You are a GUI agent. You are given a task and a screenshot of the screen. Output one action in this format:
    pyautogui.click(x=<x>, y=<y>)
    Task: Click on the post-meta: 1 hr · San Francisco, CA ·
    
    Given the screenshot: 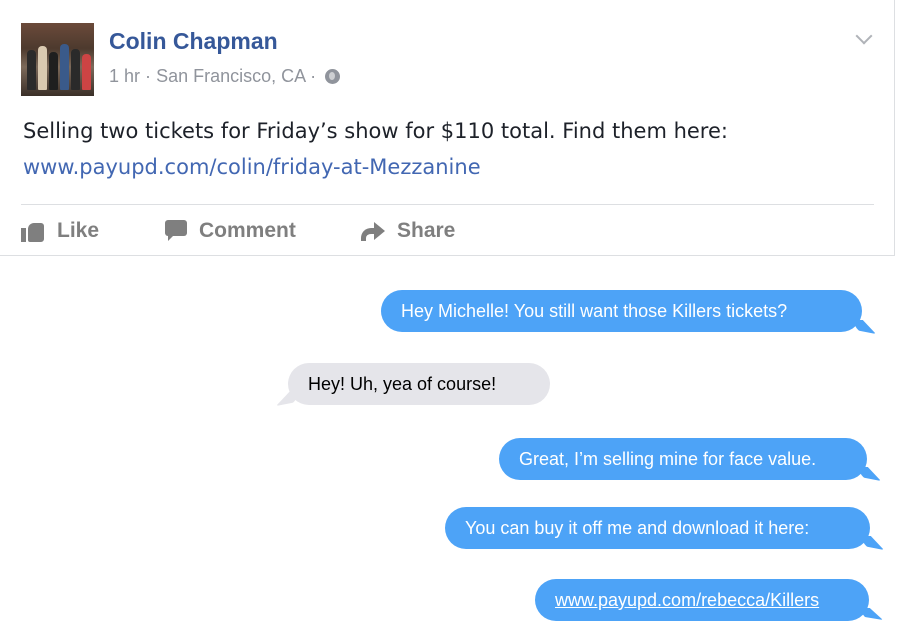 What is the action you would take?
    pyautogui.click(x=225, y=76)
    